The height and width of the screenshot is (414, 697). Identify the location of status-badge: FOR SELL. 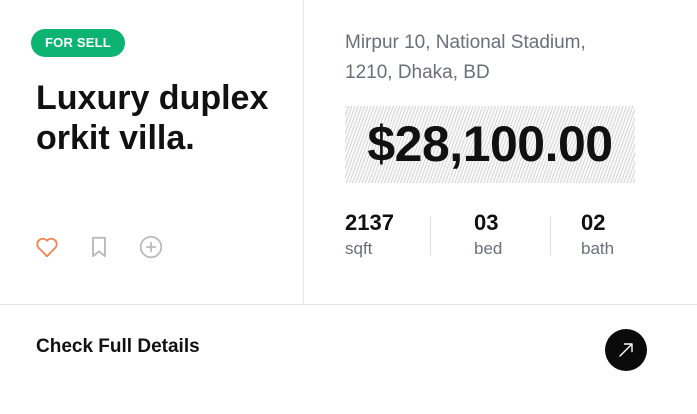
(78, 43).